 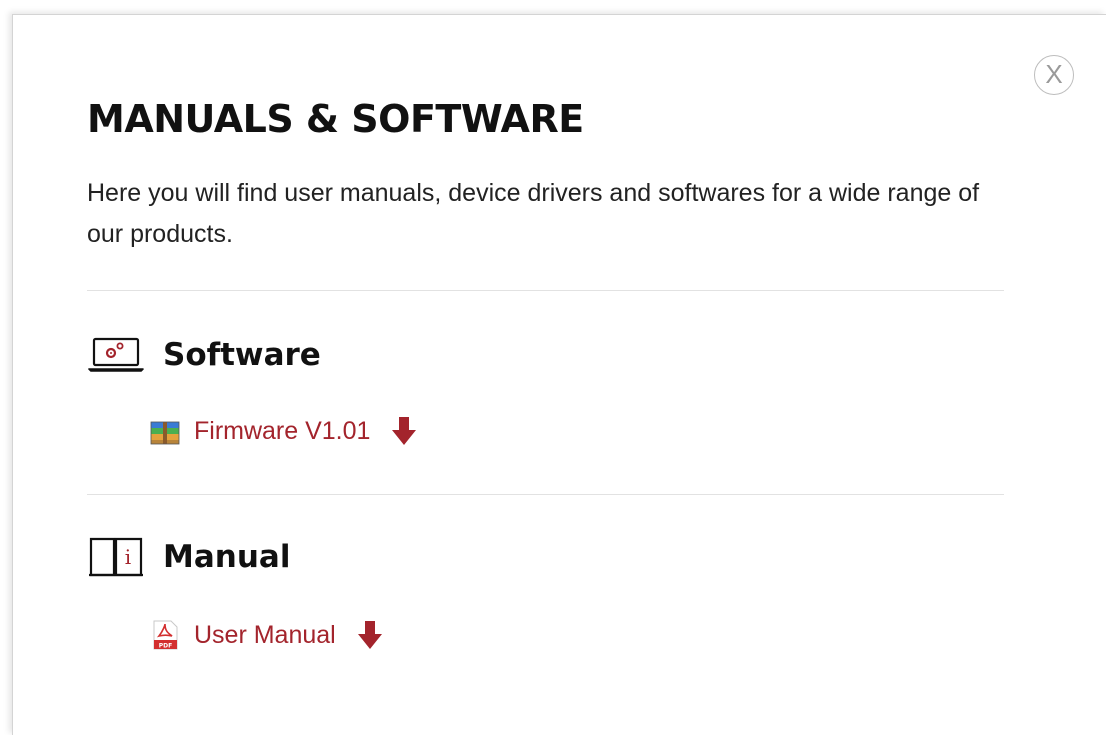 I want to click on user-manual-download-link: PDF User Manual, so click(x=266, y=635).